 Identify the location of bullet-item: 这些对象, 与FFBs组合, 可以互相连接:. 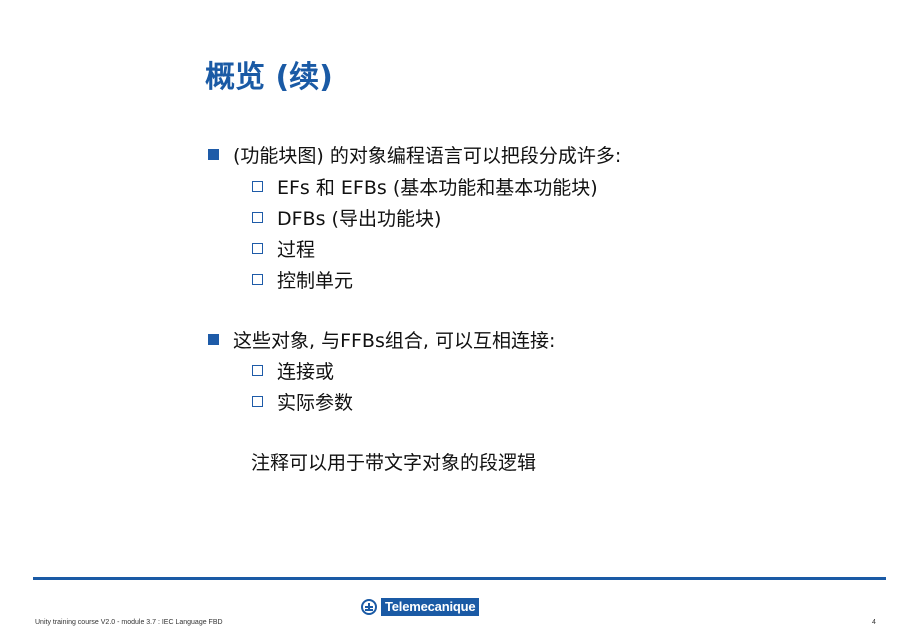
(381, 339).